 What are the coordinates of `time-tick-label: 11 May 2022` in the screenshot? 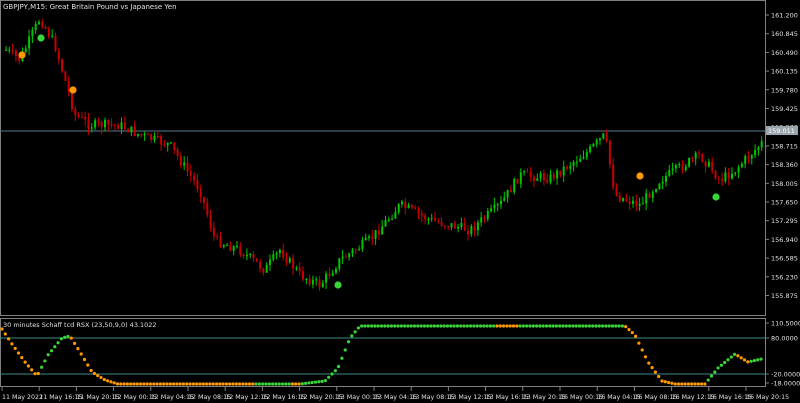 It's located at (22, 397).